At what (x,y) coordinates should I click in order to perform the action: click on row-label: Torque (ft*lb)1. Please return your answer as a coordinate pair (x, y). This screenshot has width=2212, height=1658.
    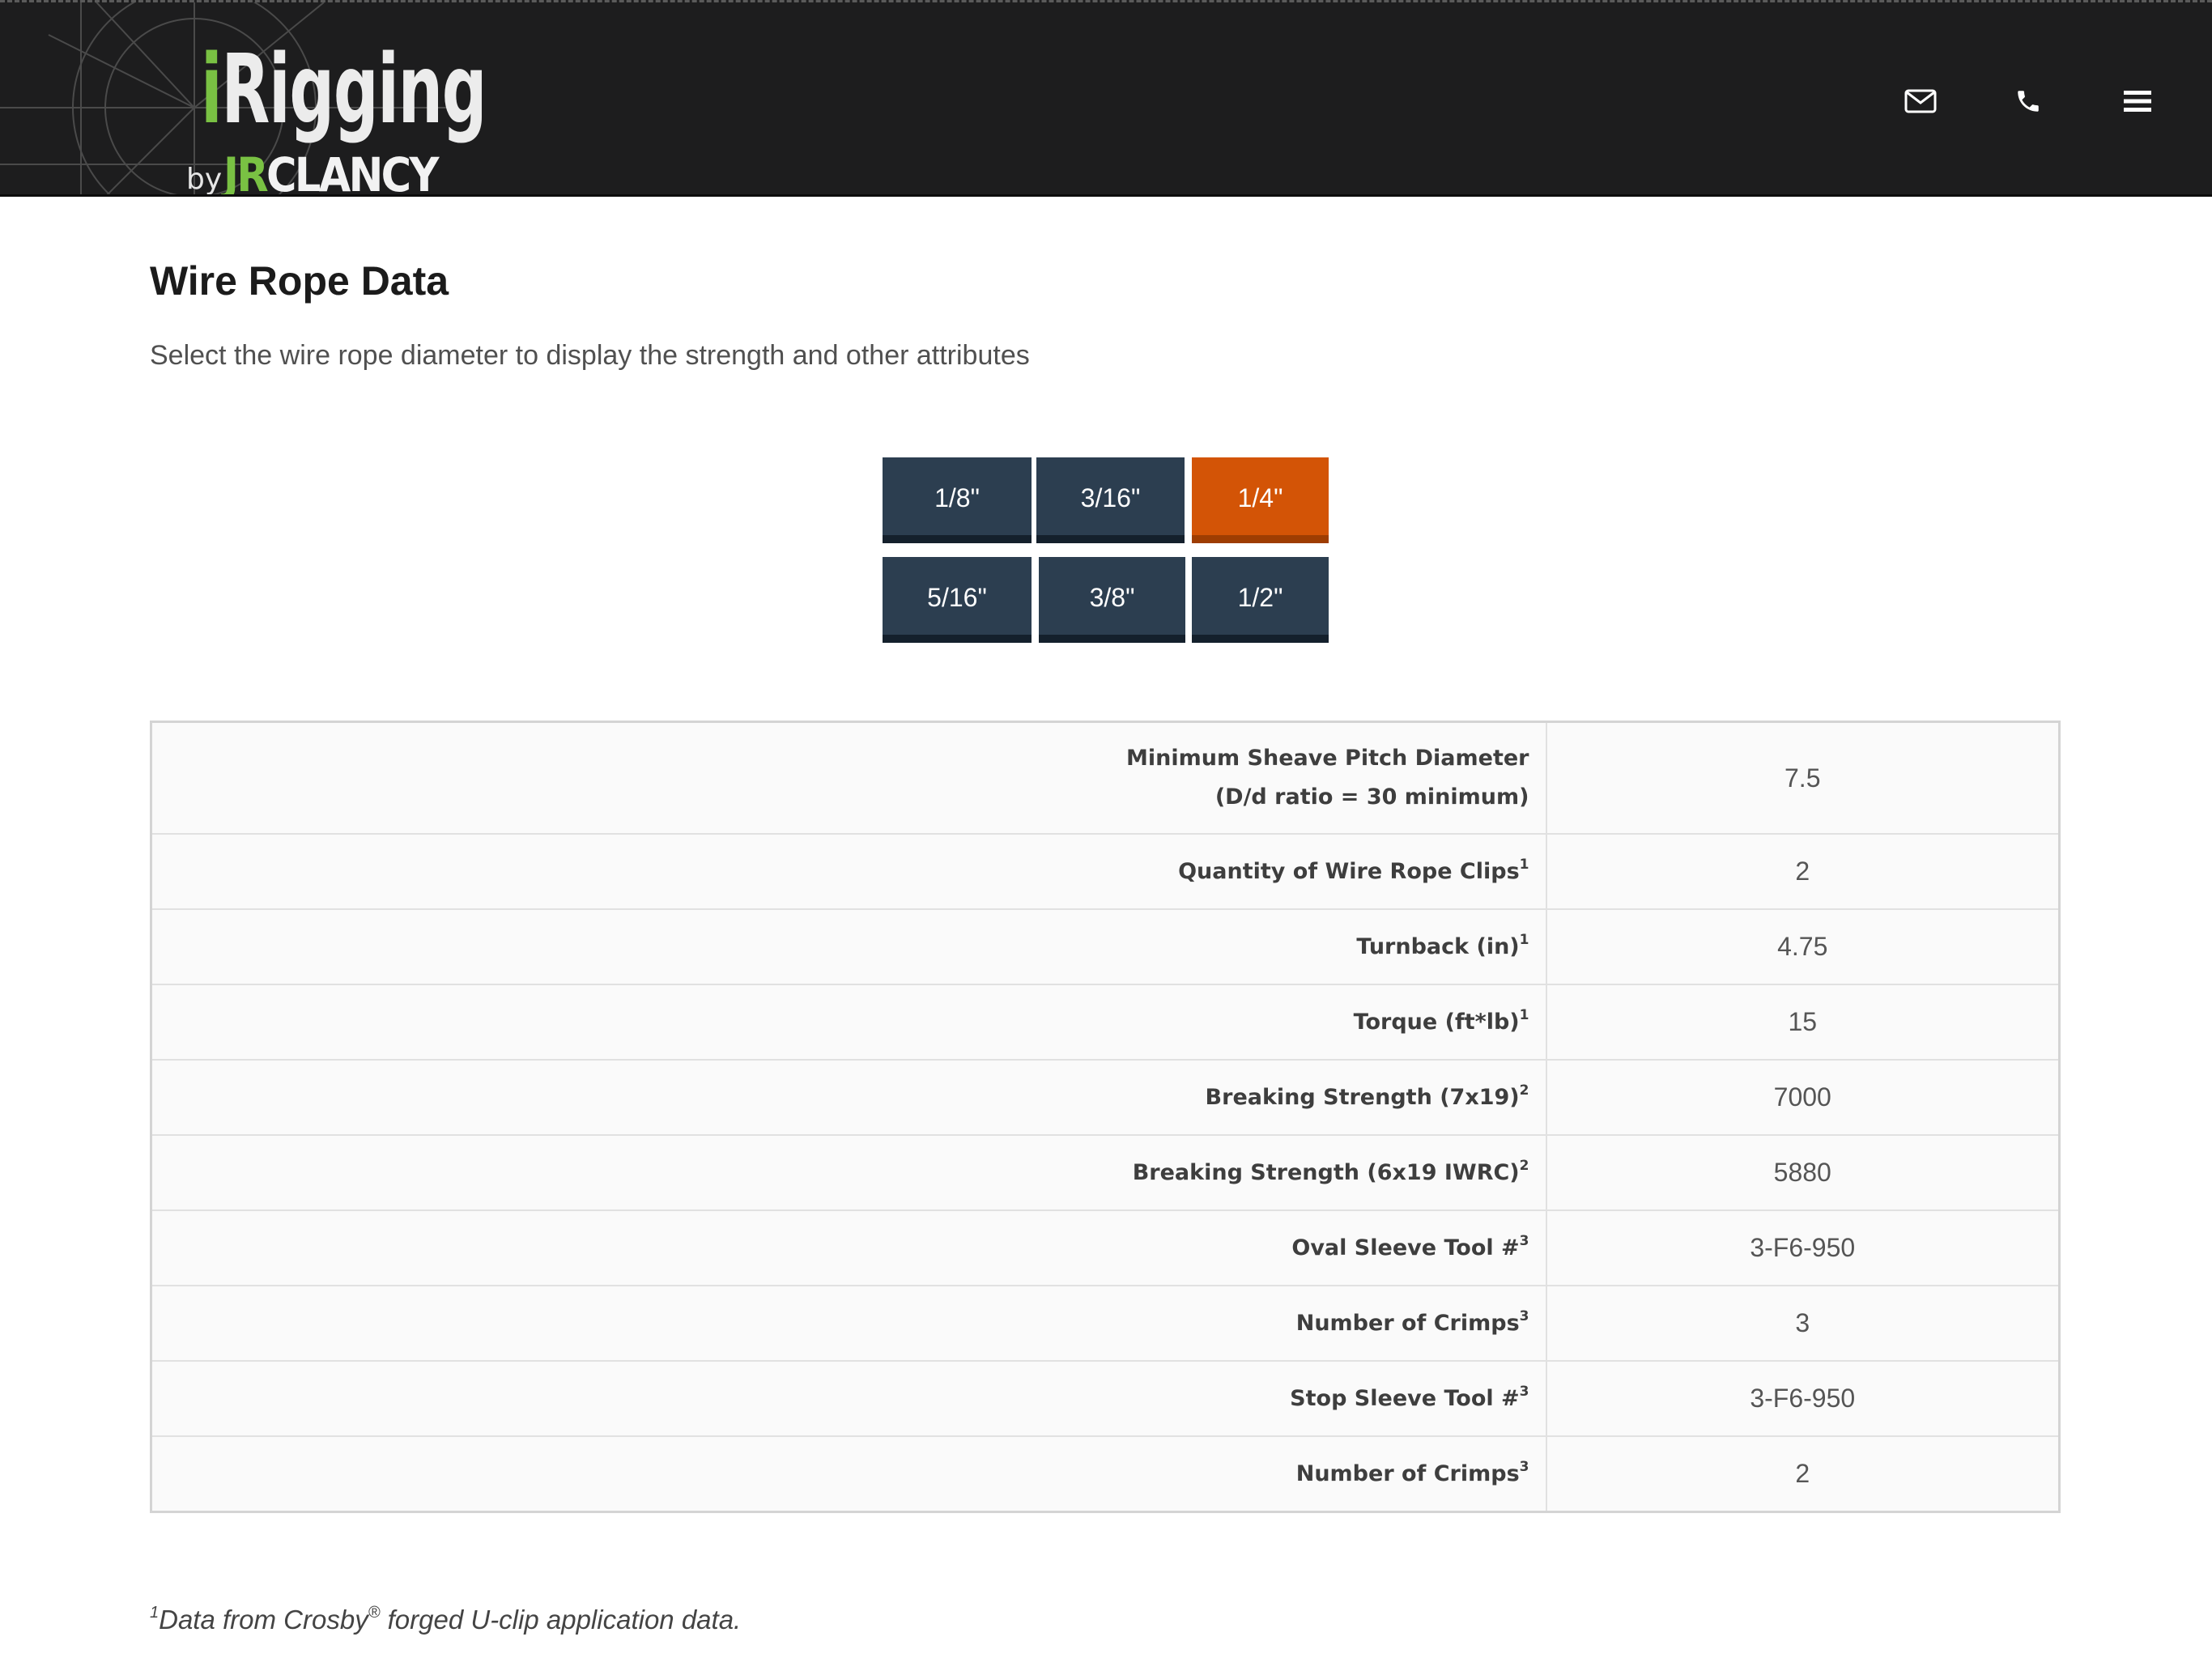
    Looking at the image, I should click on (849, 1022).